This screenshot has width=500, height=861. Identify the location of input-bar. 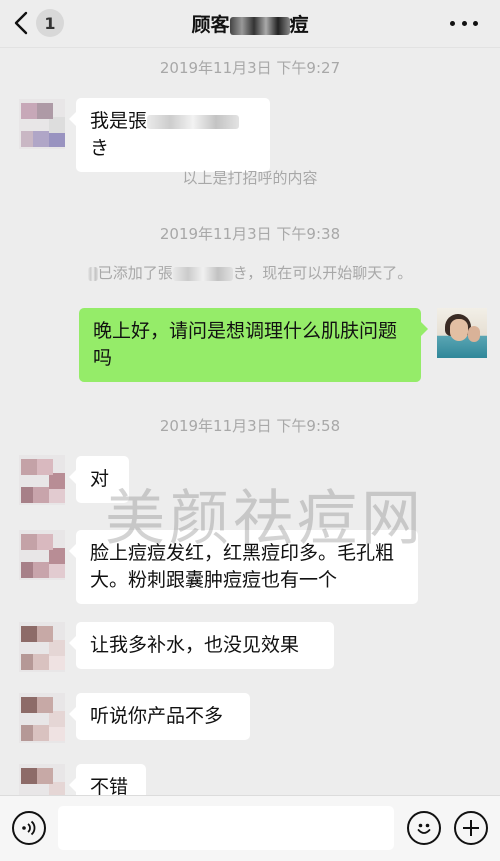
(250, 828).